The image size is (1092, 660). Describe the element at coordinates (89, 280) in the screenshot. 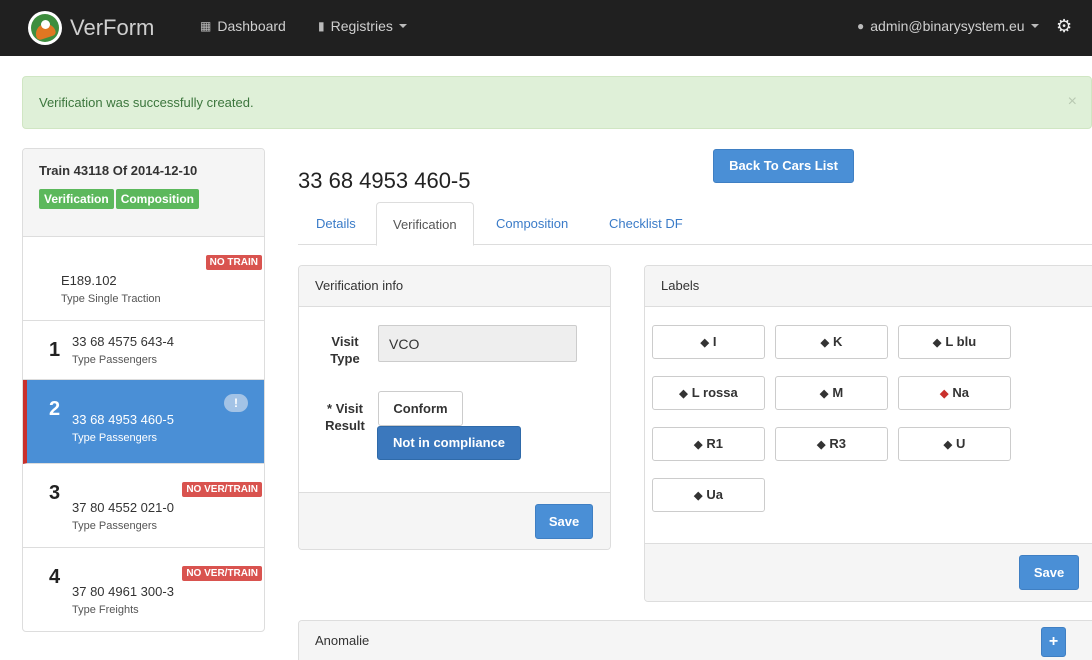

I see `car-code: E189.102` at that location.